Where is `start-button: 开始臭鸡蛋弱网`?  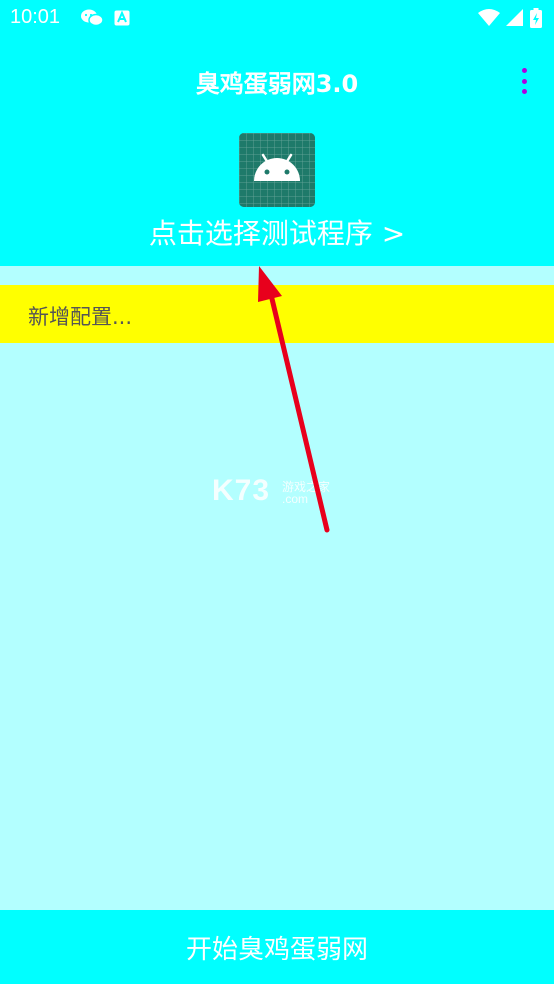
start-button: 开始臭鸡蛋弱网 is located at coordinates (277, 947).